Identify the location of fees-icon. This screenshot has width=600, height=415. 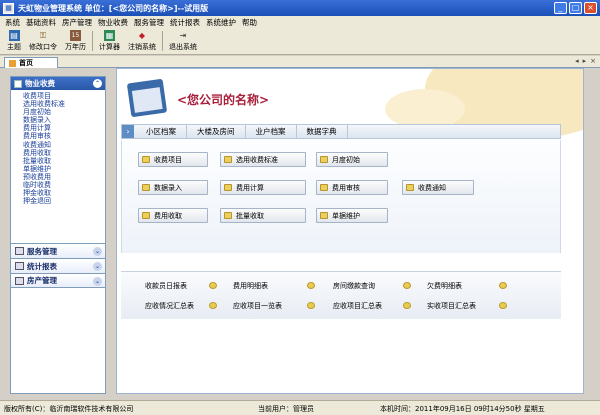
(18, 83).